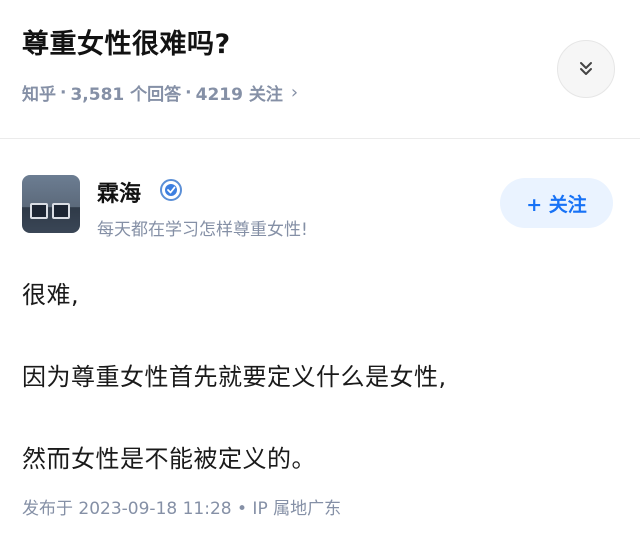 The width and height of the screenshot is (640, 545). I want to click on question-title: 尊重女性很难吗?, so click(126, 41).